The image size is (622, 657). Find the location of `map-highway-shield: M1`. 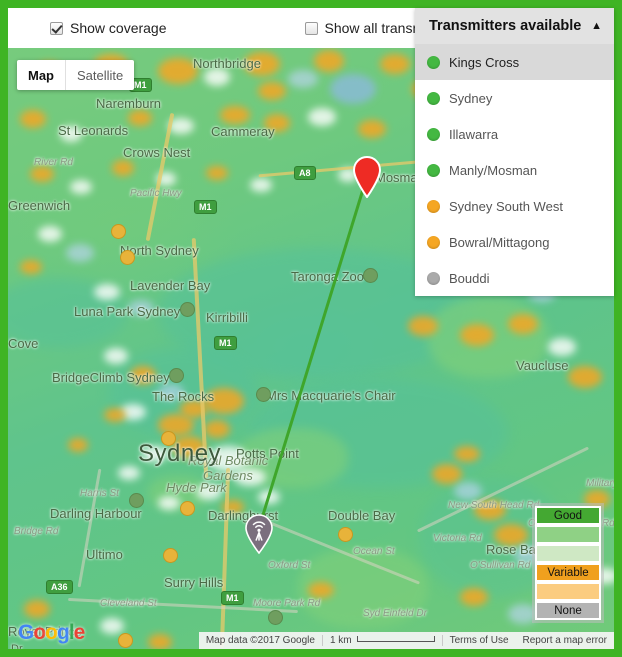

map-highway-shield: M1 is located at coordinates (205, 207).